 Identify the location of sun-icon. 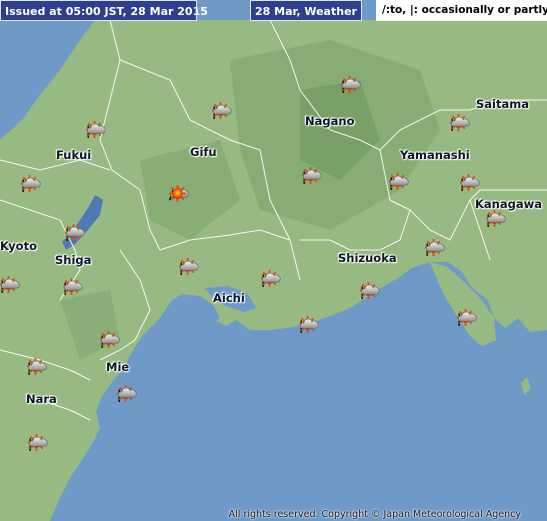
(177, 193).